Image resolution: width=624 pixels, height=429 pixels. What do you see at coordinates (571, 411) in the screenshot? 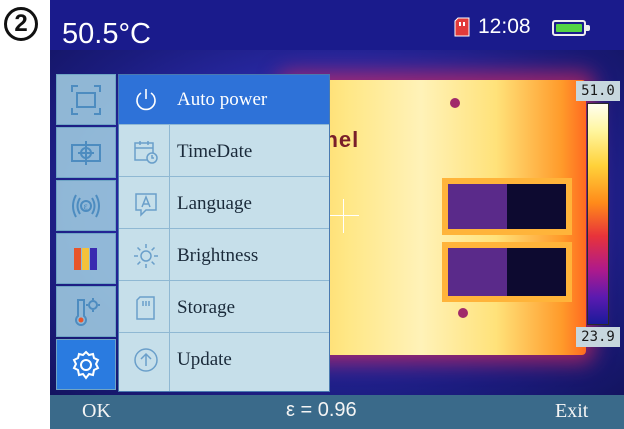
I see `exit-button: Exit` at bounding box center [571, 411].